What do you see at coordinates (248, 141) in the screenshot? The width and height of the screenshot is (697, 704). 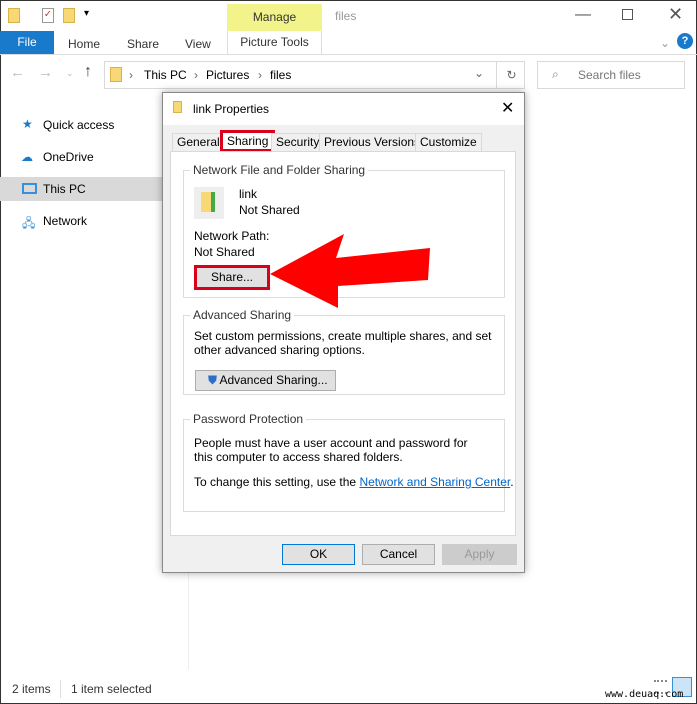 I see `tab-sharing: Sharing` at bounding box center [248, 141].